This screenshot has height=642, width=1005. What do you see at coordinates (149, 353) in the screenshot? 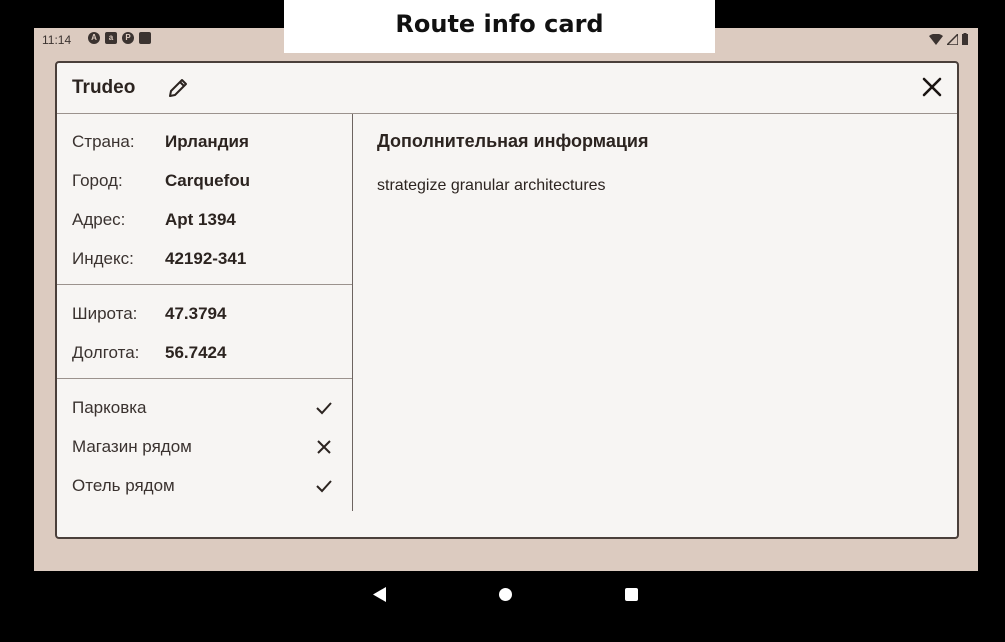
I see `coord-row-longitude: Долгота: 56.7424` at bounding box center [149, 353].